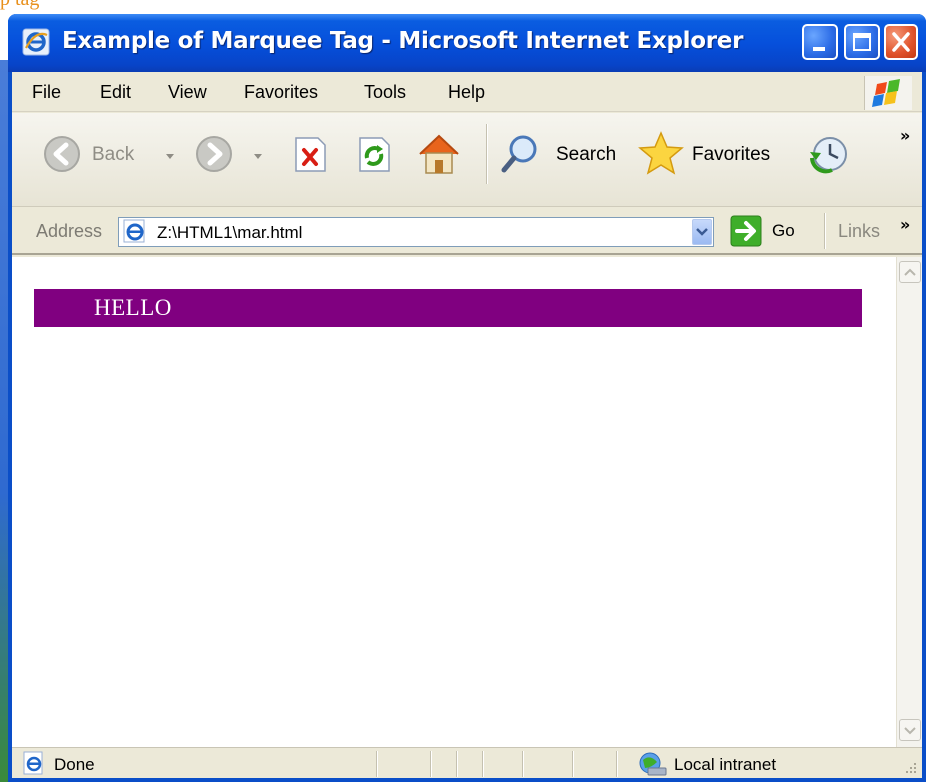  What do you see at coordinates (187, 92) in the screenshot?
I see `menu-view: View` at bounding box center [187, 92].